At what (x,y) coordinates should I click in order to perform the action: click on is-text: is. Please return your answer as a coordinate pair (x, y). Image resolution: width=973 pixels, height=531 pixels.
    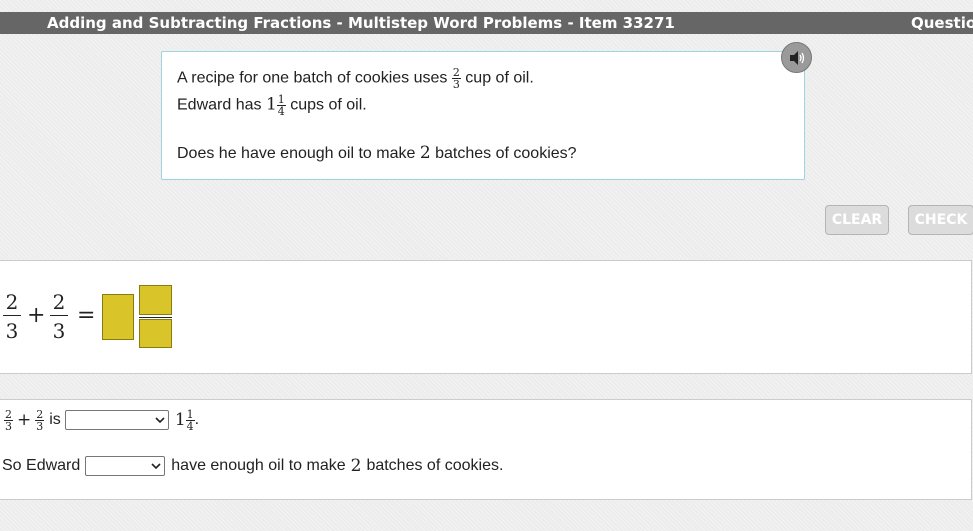
    Looking at the image, I should click on (55, 419).